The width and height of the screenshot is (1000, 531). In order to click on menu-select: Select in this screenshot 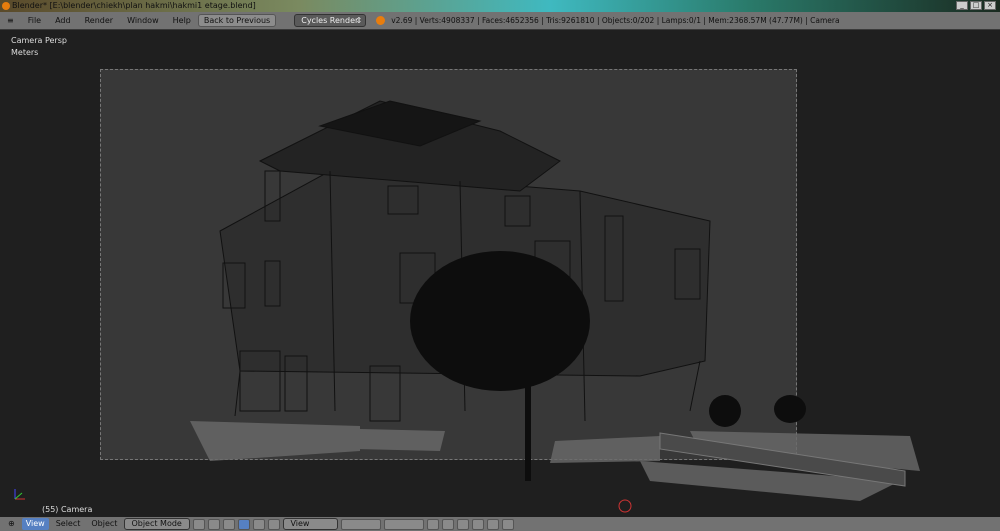, I will do `click(68, 524)`.